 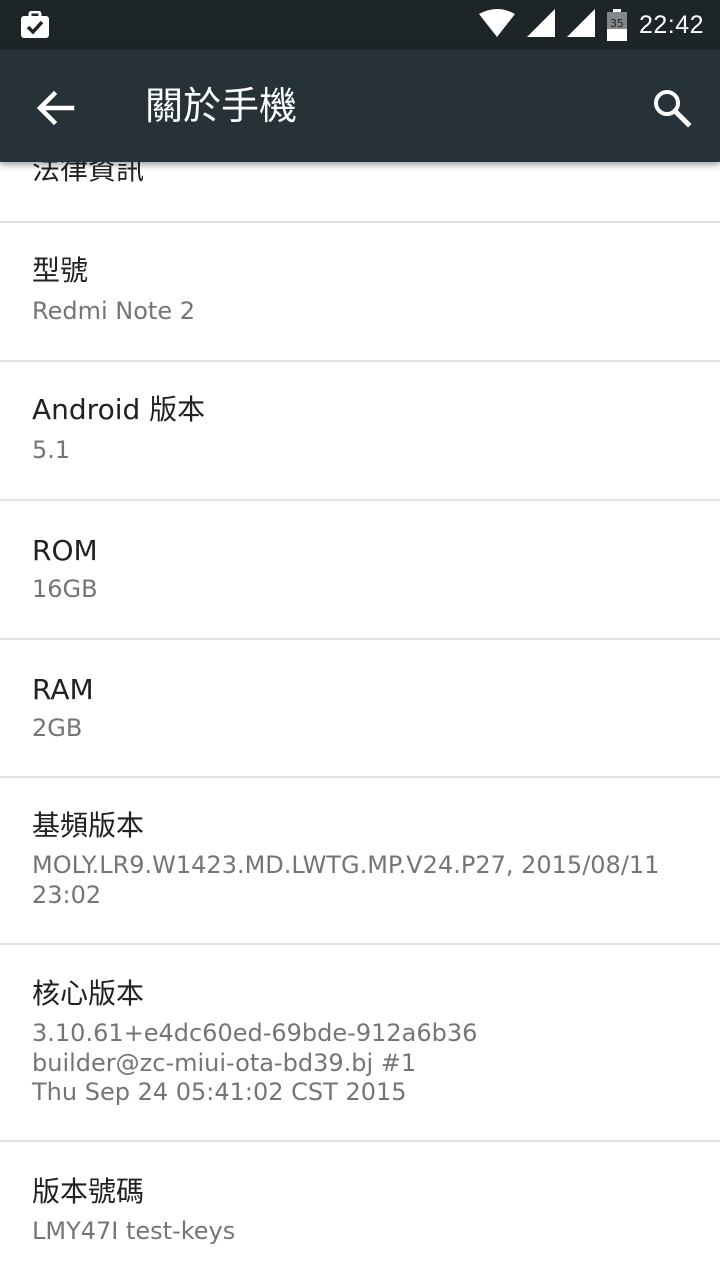 What do you see at coordinates (60, 270) in the screenshot?
I see `list-item-title: 型號` at bounding box center [60, 270].